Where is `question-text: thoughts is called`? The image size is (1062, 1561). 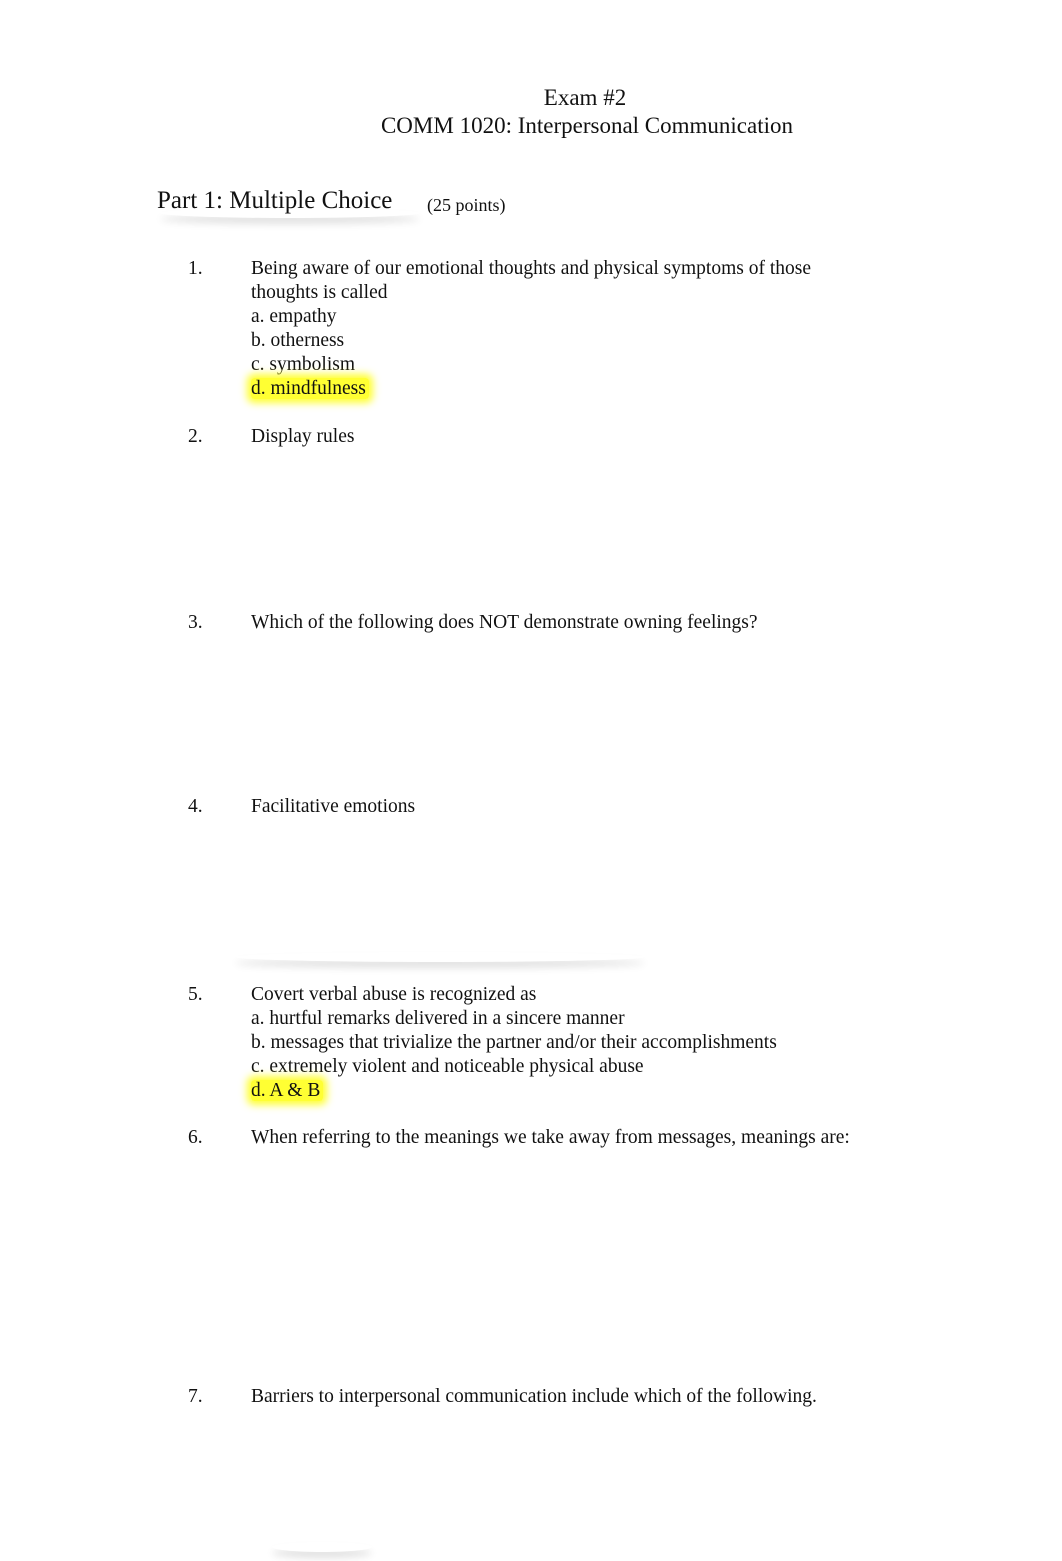
question-text: thoughts is called is located at coordinates (319, 292).